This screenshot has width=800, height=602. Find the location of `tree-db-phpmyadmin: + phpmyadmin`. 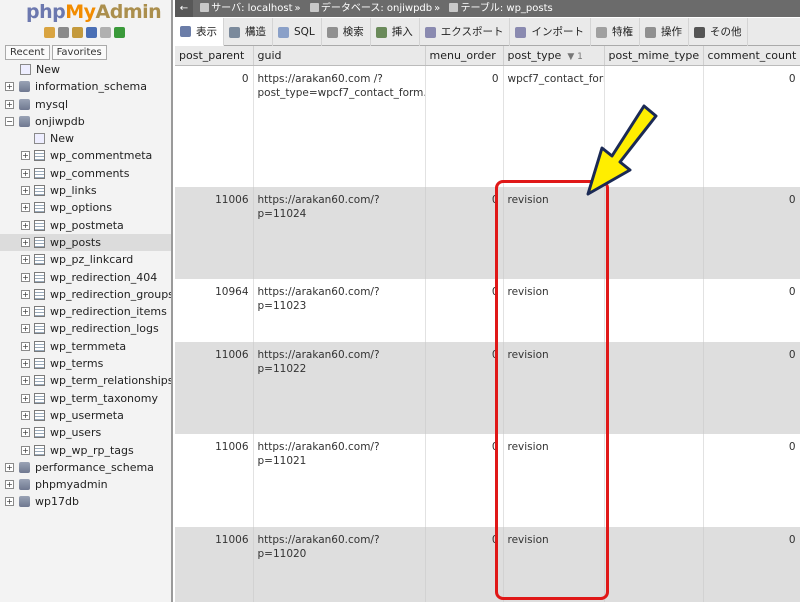

tree-db-phpmyadmin: + phpmyadmin is located at coordinates (85, 484).